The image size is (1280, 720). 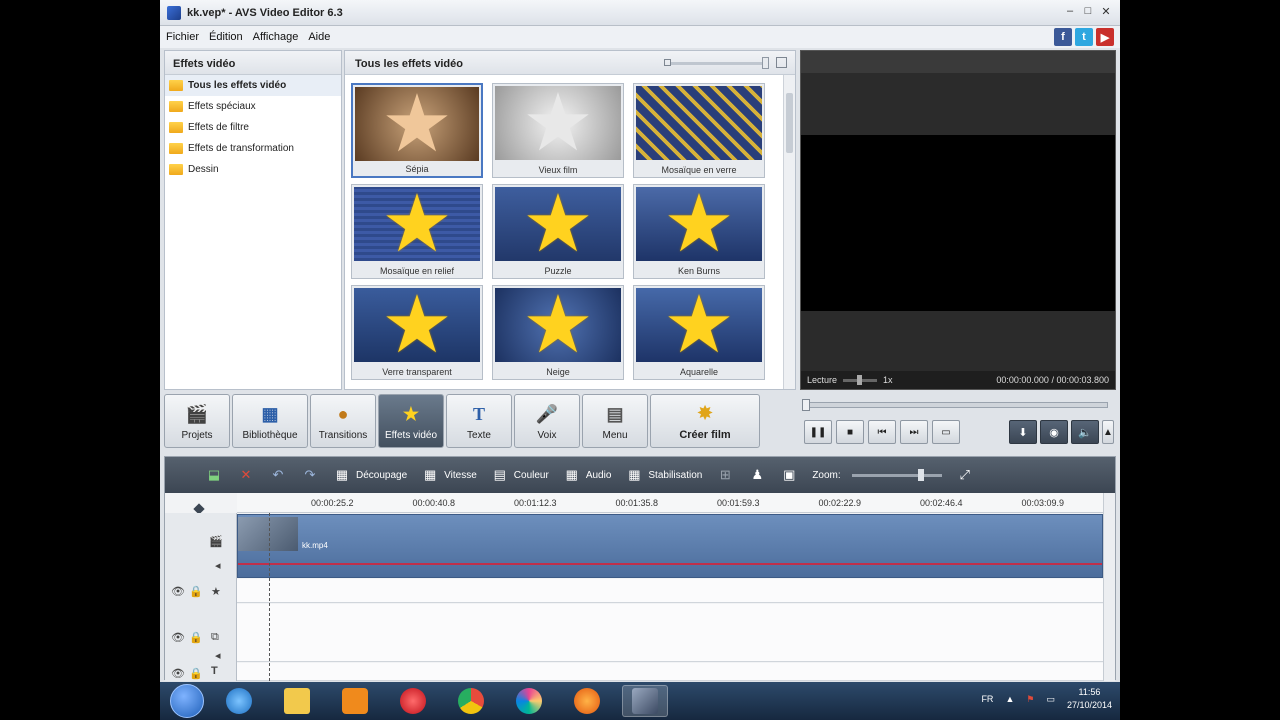 What do you see at coordinates (882, 432) in the screenshot?
I see `previous-frame-button: ⏮` at bounding box center [882, 432].